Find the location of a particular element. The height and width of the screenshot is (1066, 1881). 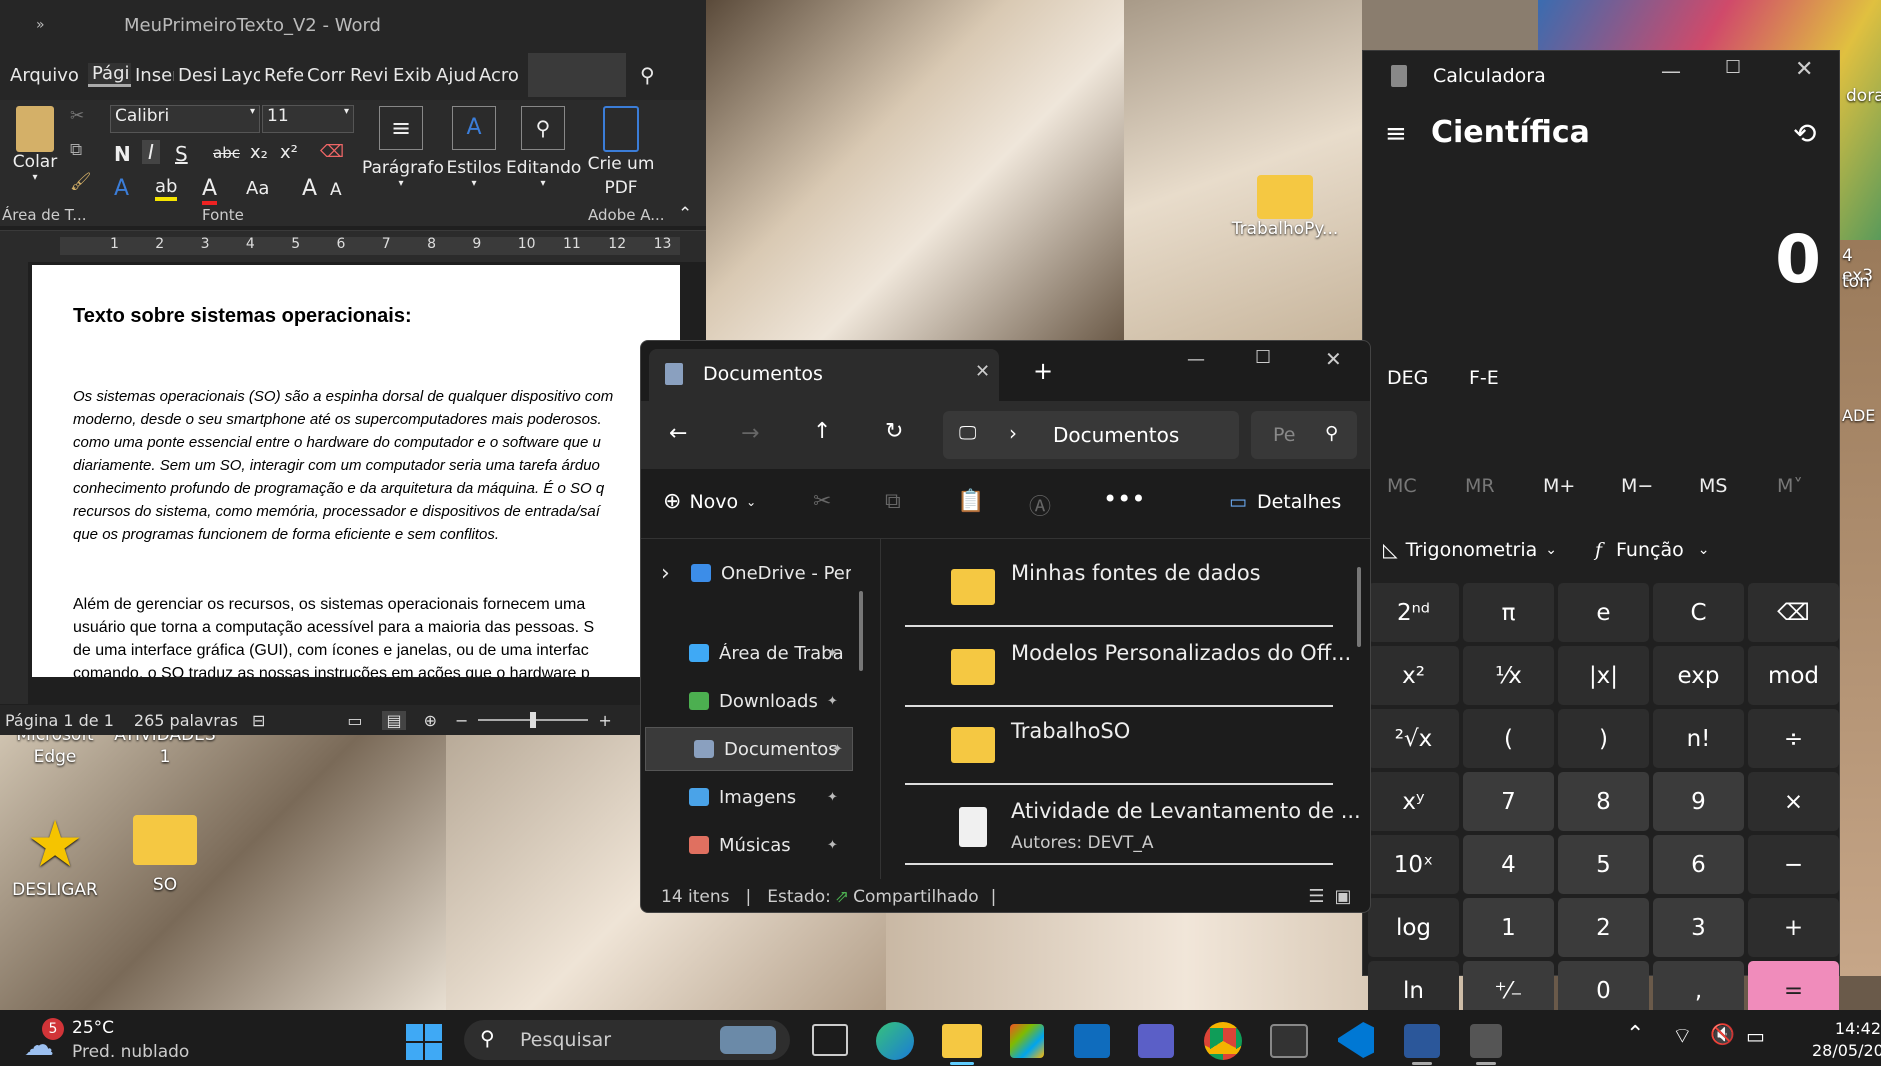

desktop-icon-desligar: ★ DESLIGAR is located at coordinates (55, 855).